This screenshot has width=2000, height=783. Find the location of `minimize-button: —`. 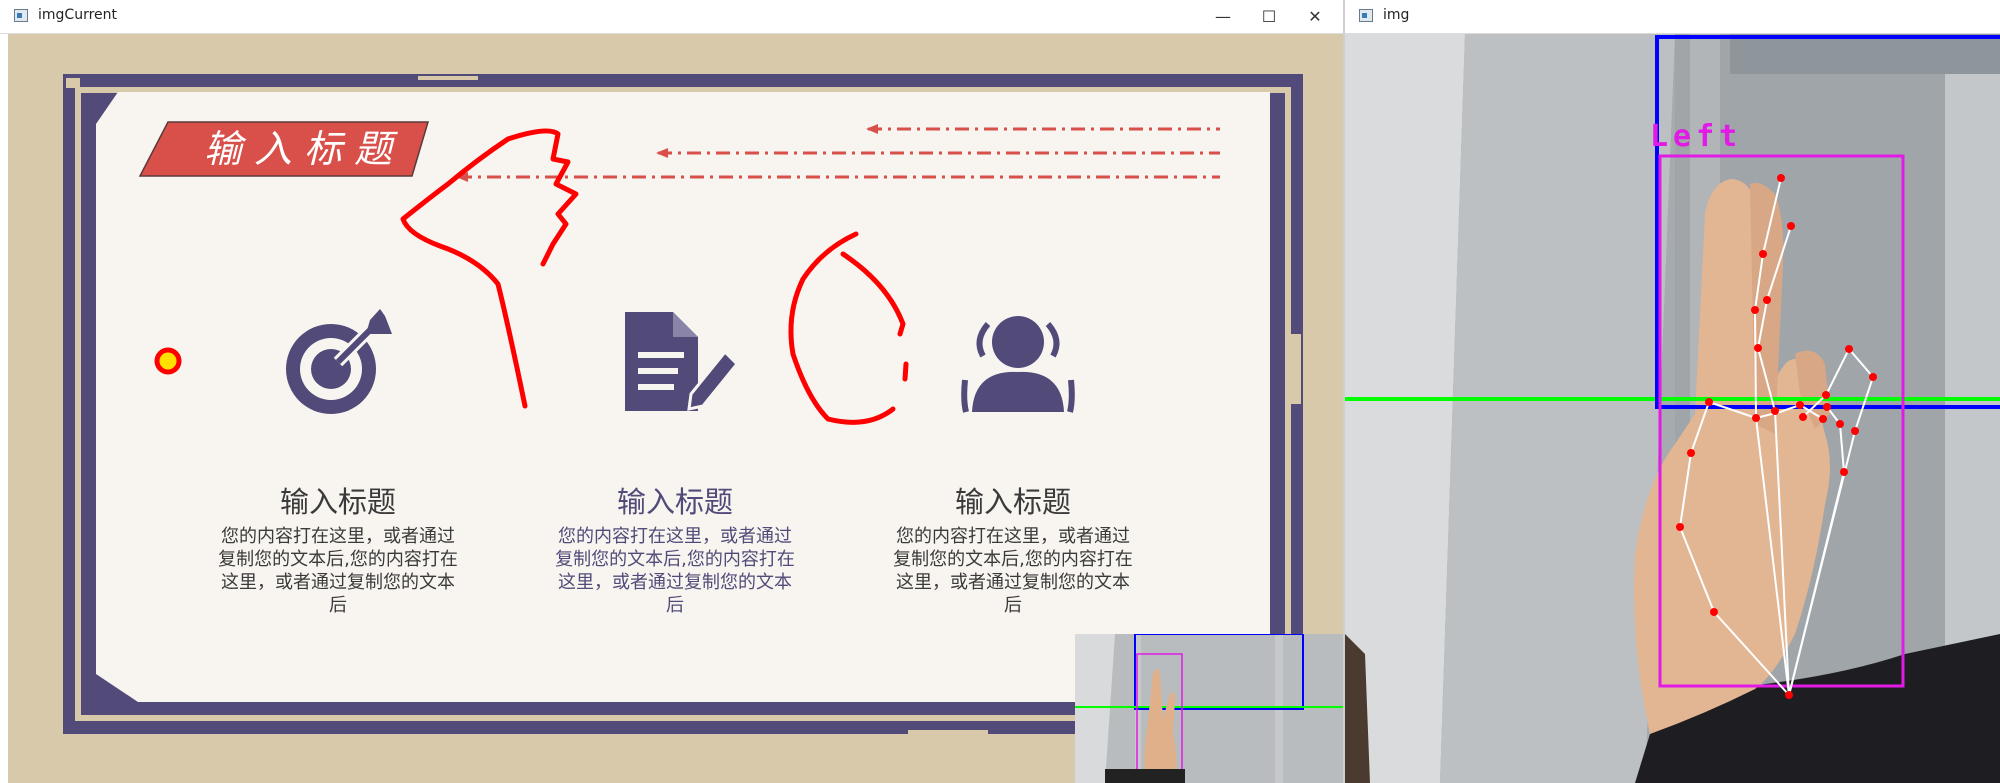

minimize-button: — is located at coordinates (1223, 16).